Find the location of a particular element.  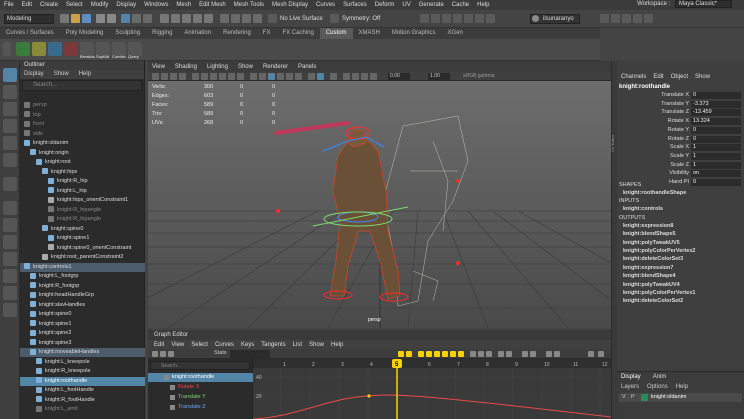

menu-create: Create is located at coordinates (49, 5).